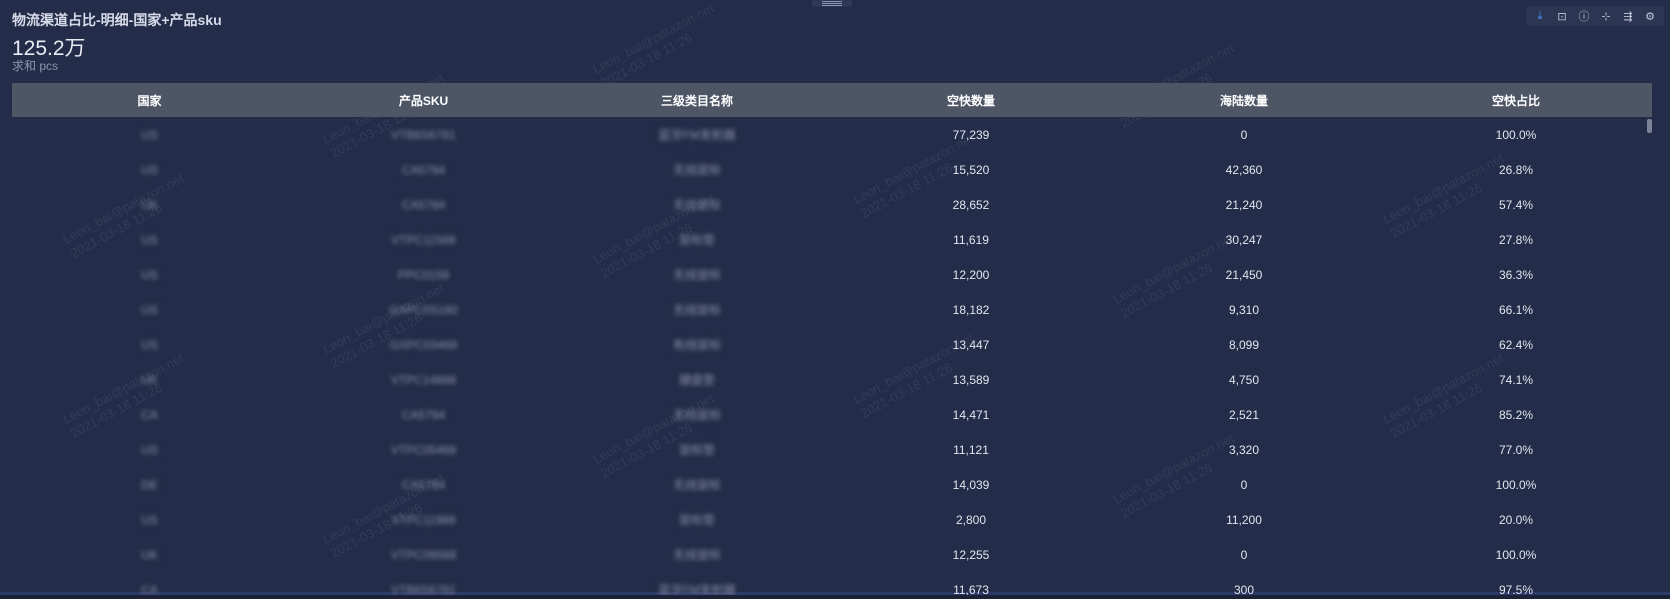 This screenshot has height=599, width=1670. What do you see at coordinates (832, 169) in the screenshot?
I see `table-row: US CA5784 无线鼠标 15,520 42,360 26.8%` at bounding box center [832, 169].